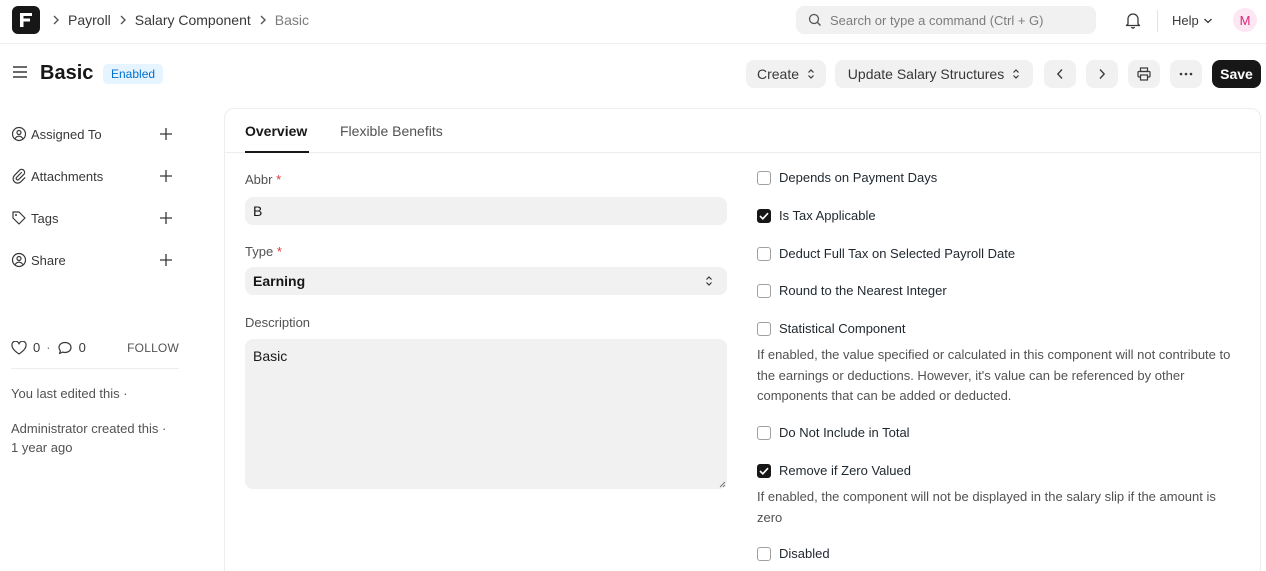 This screenshot has width=1266, height=571. Describe the element at coordinates (133, 74) in the screenshot. I see `status-badge: Enabled` at that location.